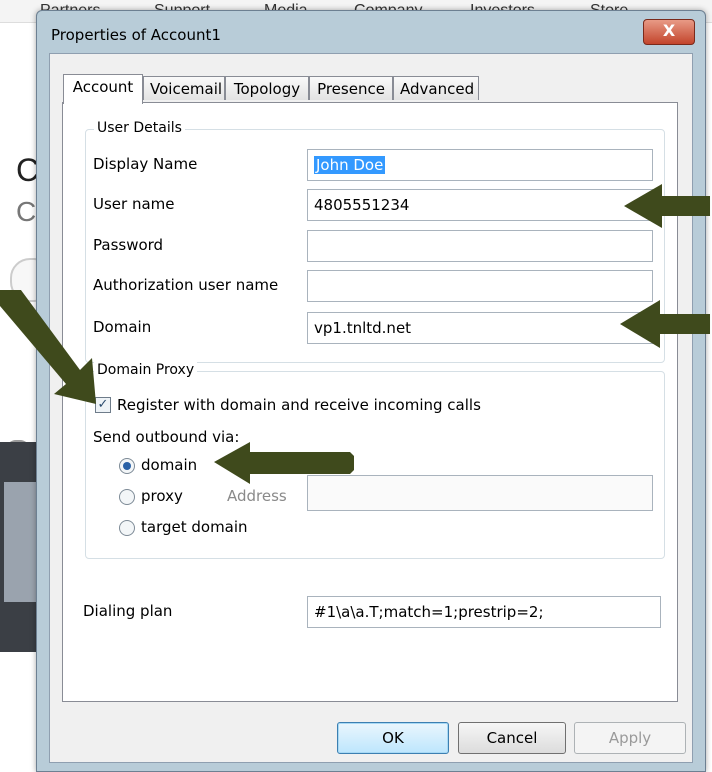 The width and height of the screenshot is (712, 772). Describe the element at coordinates (103, 89) in the screenshot. I see `tab-account: Account` at that location.